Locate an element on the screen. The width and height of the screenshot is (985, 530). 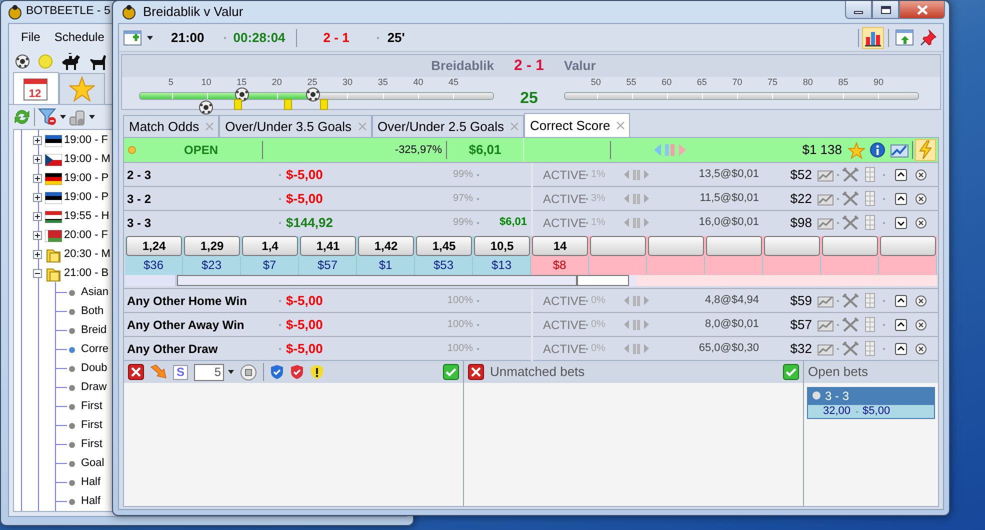
tool-button: S is located at coordinates (180, 372).